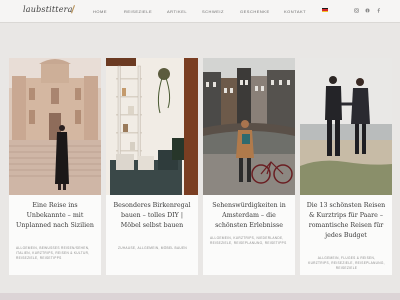 This screenshot has height=300, width=400. Describe the element at coordinates (378, 10) in the screenshot. I see `facebook-icon` at that location.